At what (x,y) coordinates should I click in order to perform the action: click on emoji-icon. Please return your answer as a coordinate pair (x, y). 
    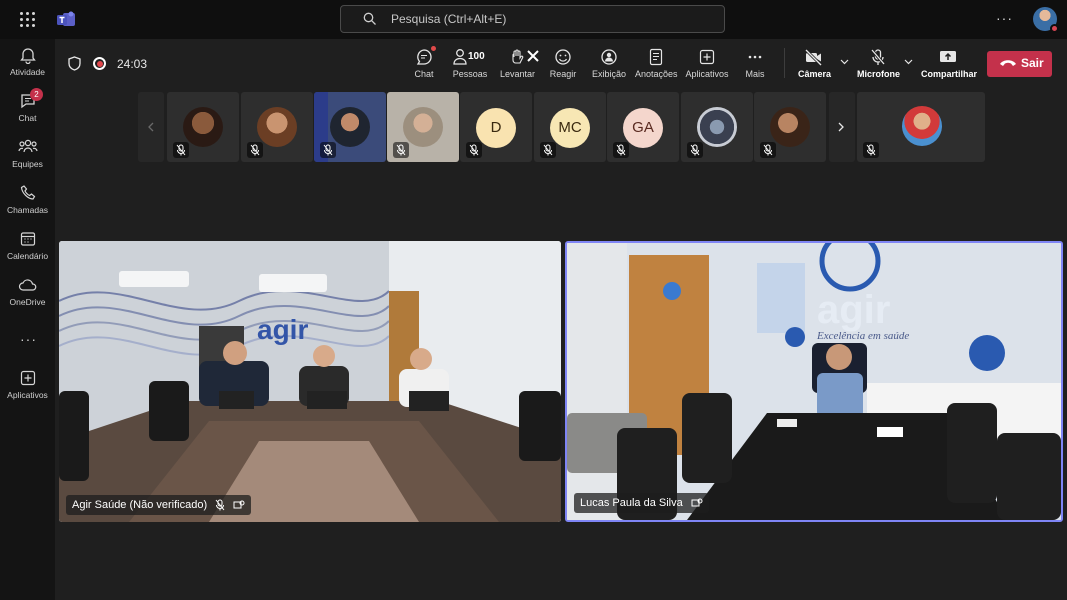
    Looking at the image, I should click on (563, 57).